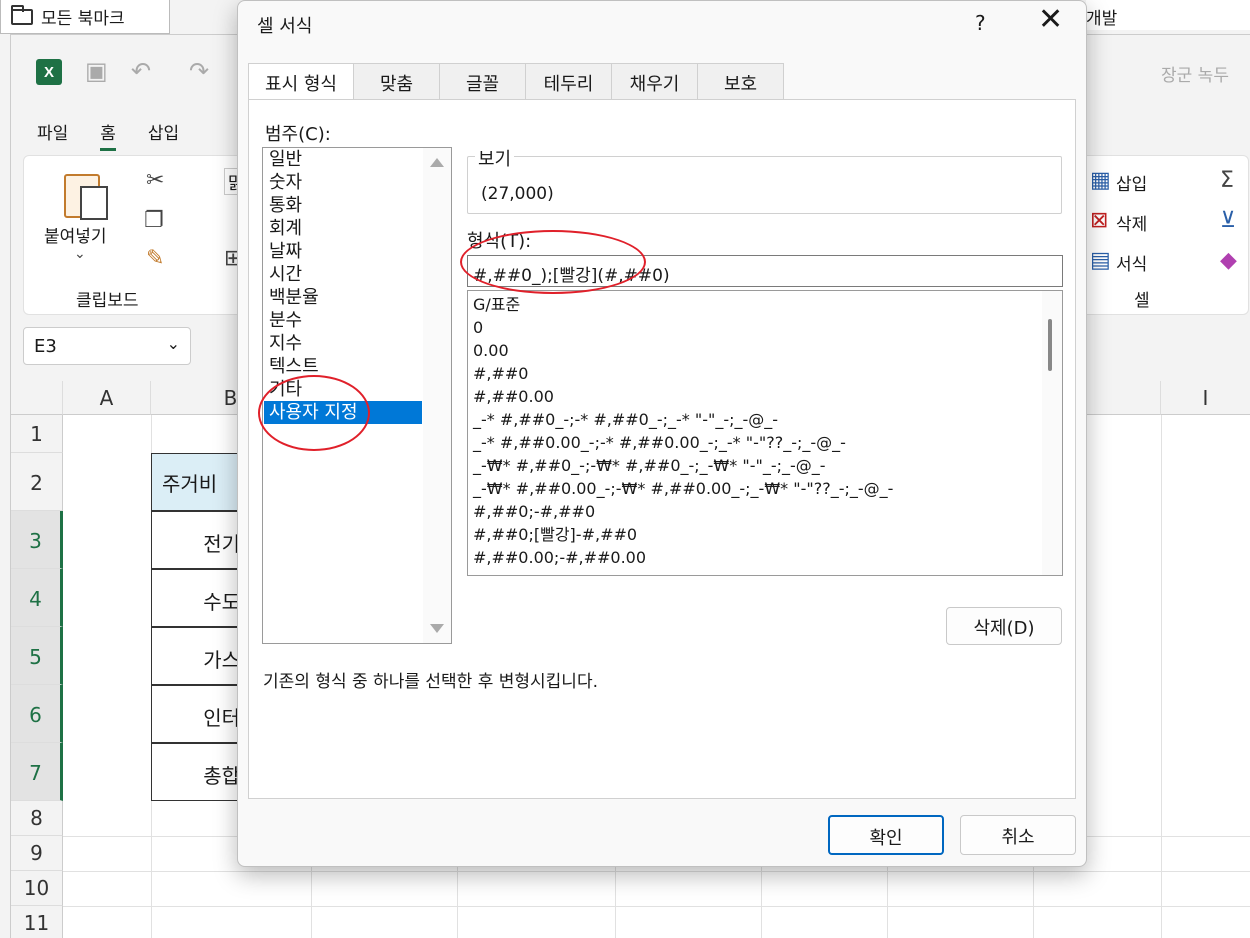  I want to click on save-icon: ▣, so click(96, 71).